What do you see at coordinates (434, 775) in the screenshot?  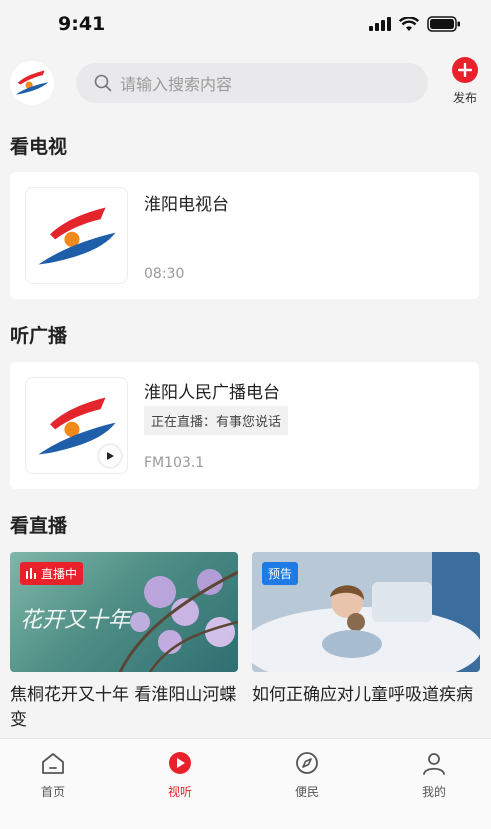 I see `tab-profile: 我的` at bounding box center [434, 775].